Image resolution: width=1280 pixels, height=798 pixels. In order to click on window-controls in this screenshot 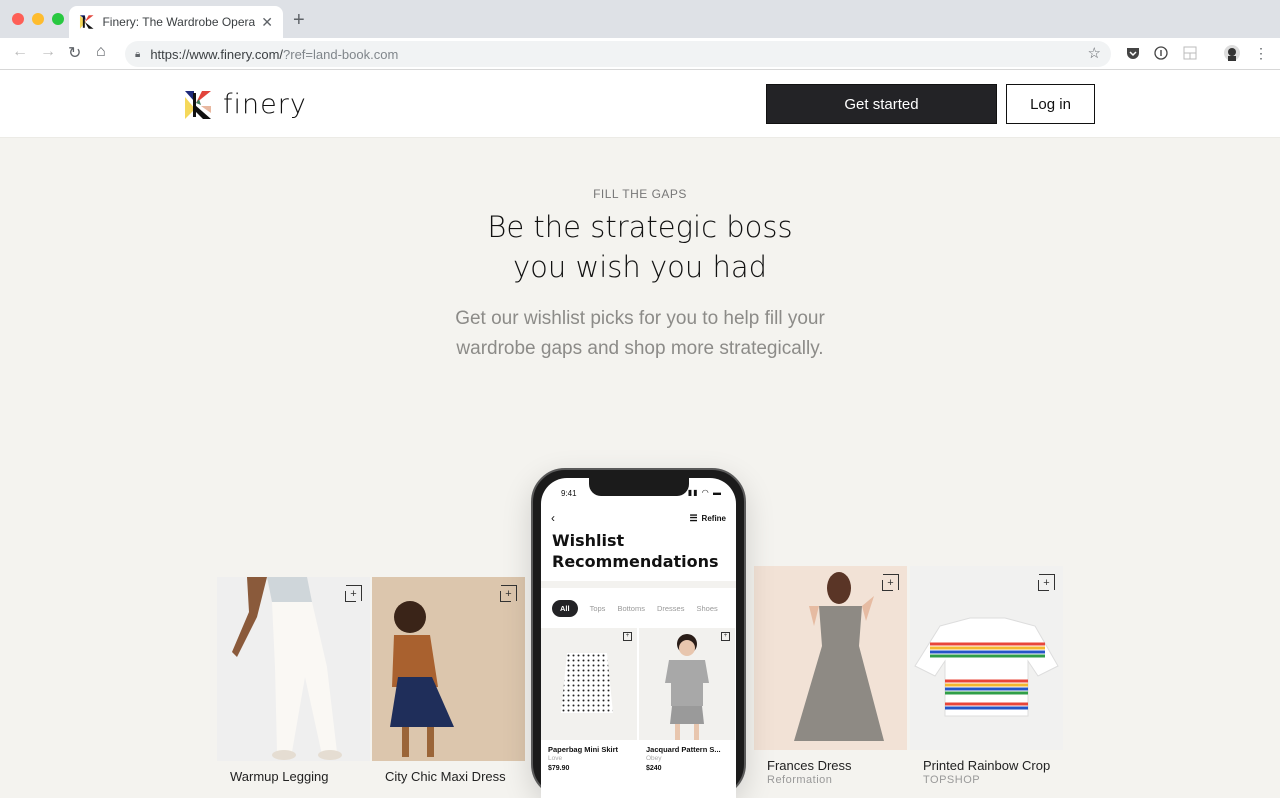, I will do `click(38, 19)`.